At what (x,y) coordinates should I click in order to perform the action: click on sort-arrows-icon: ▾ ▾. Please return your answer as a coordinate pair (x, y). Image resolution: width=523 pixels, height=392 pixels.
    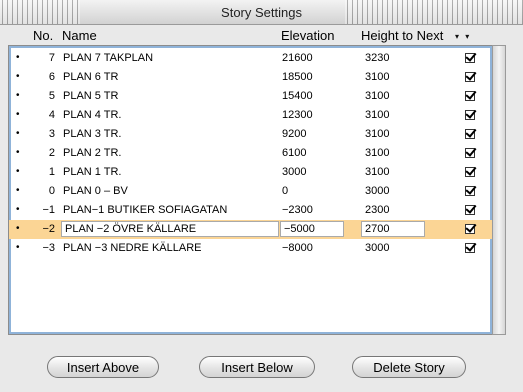
    Looking at the image, I should click on (463, 36).